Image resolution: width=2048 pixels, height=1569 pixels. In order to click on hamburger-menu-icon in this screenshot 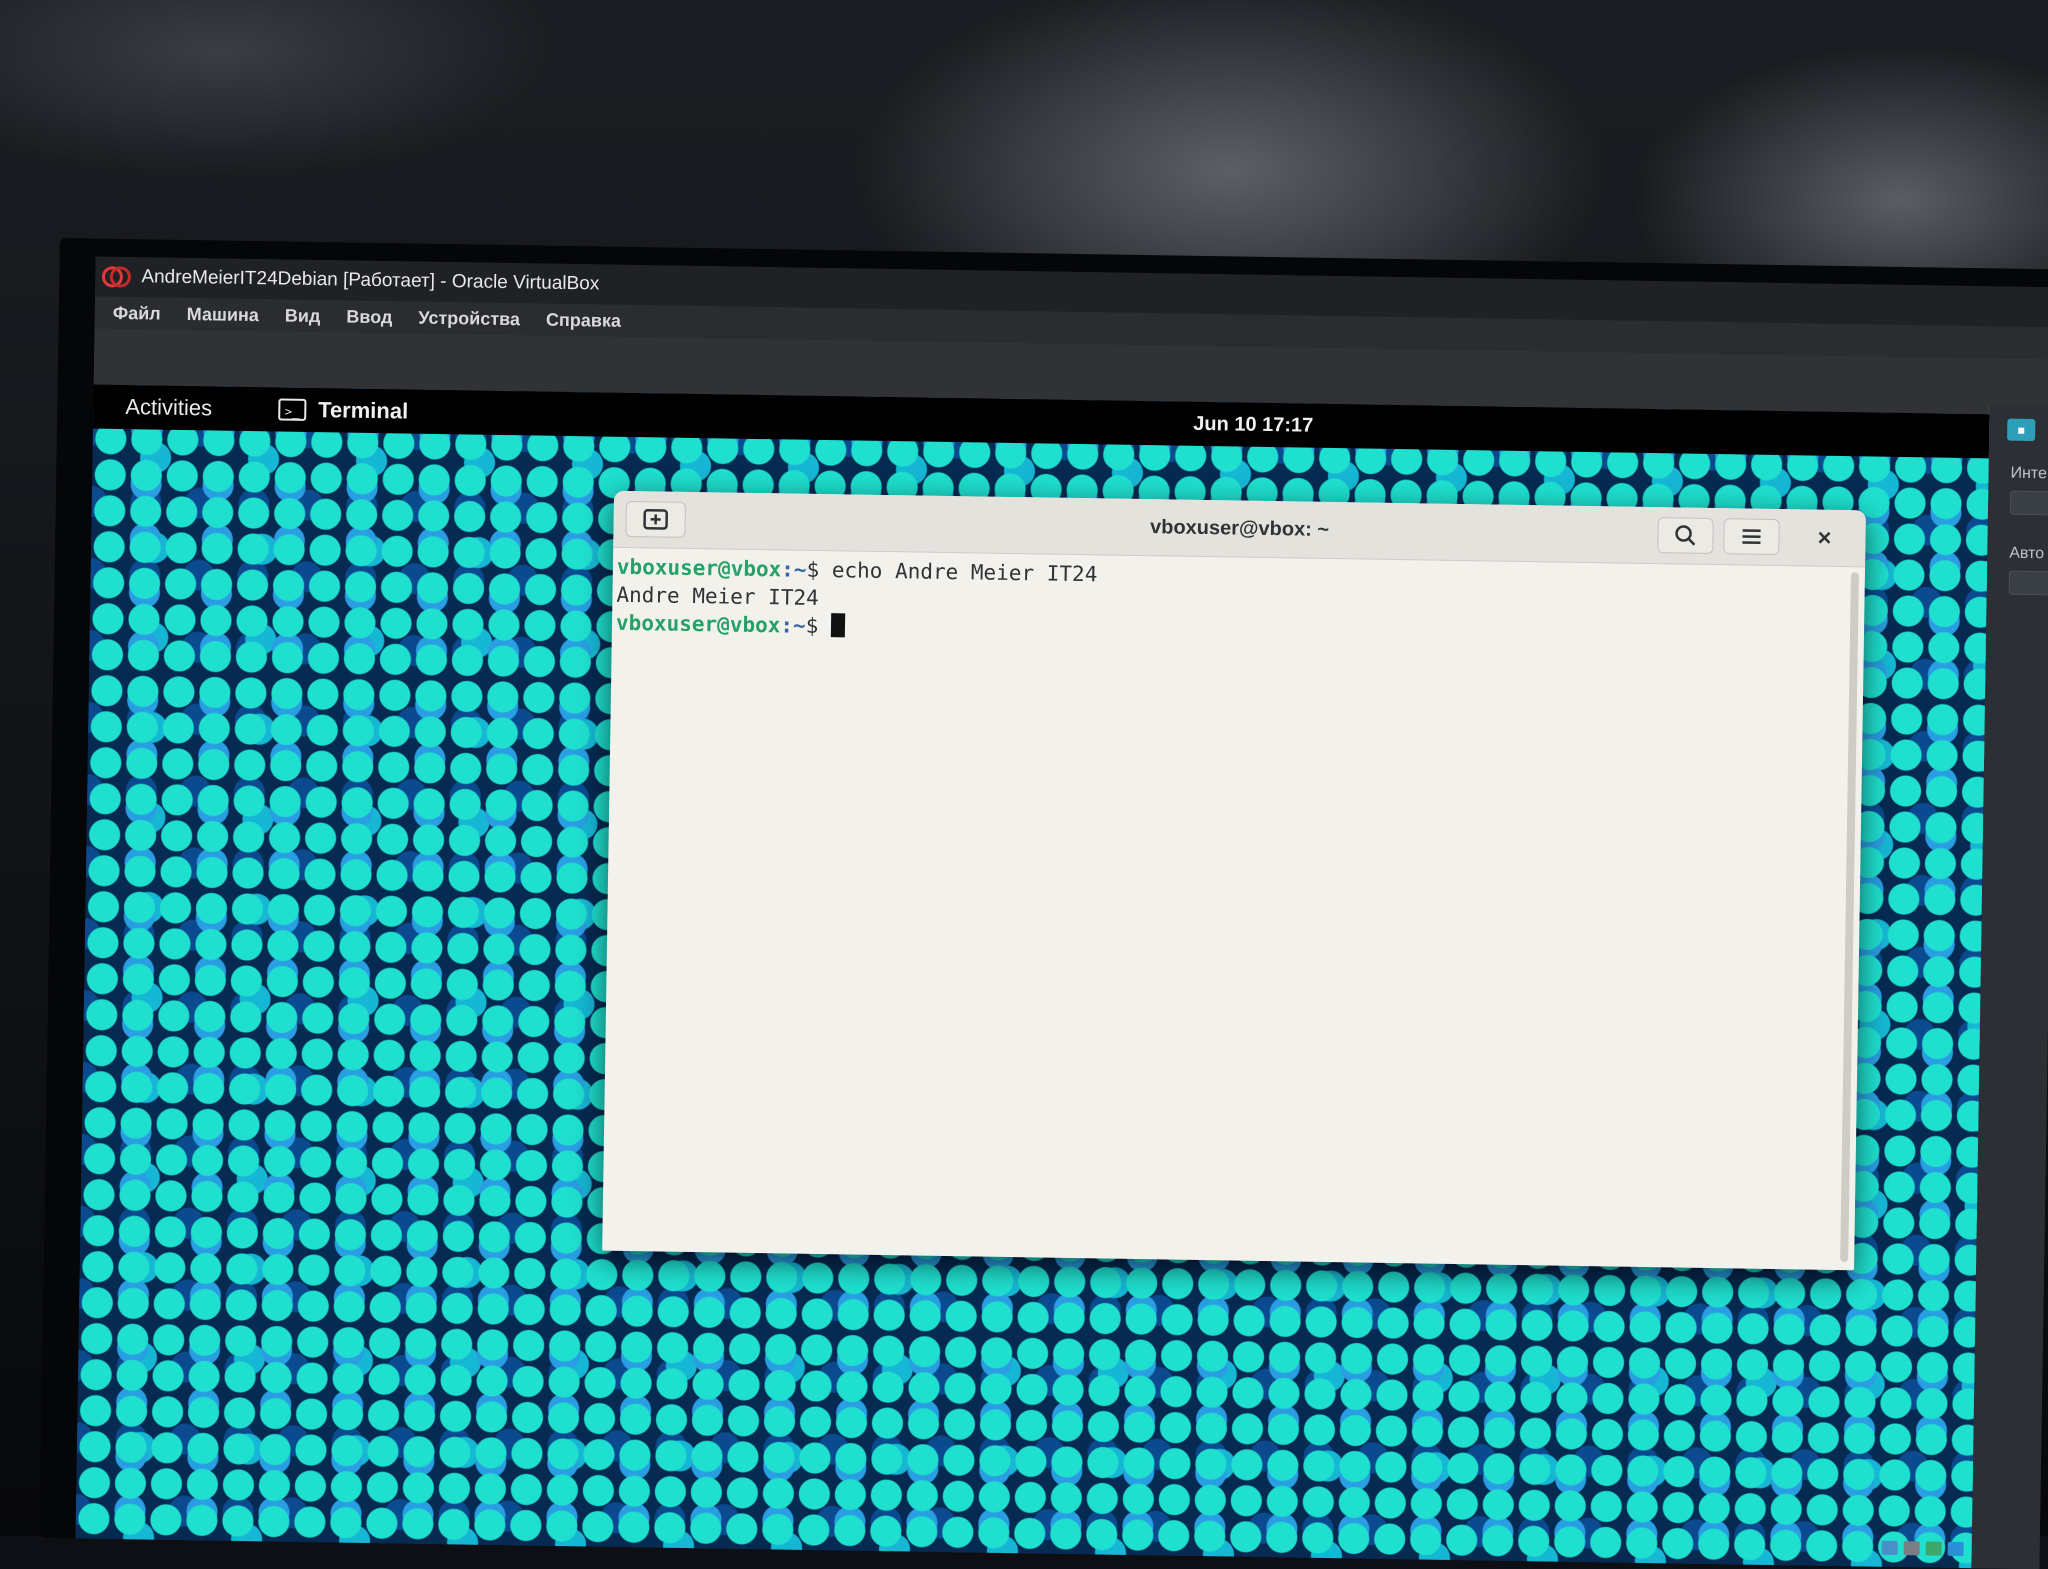, I will do `click(1751, 536)`.